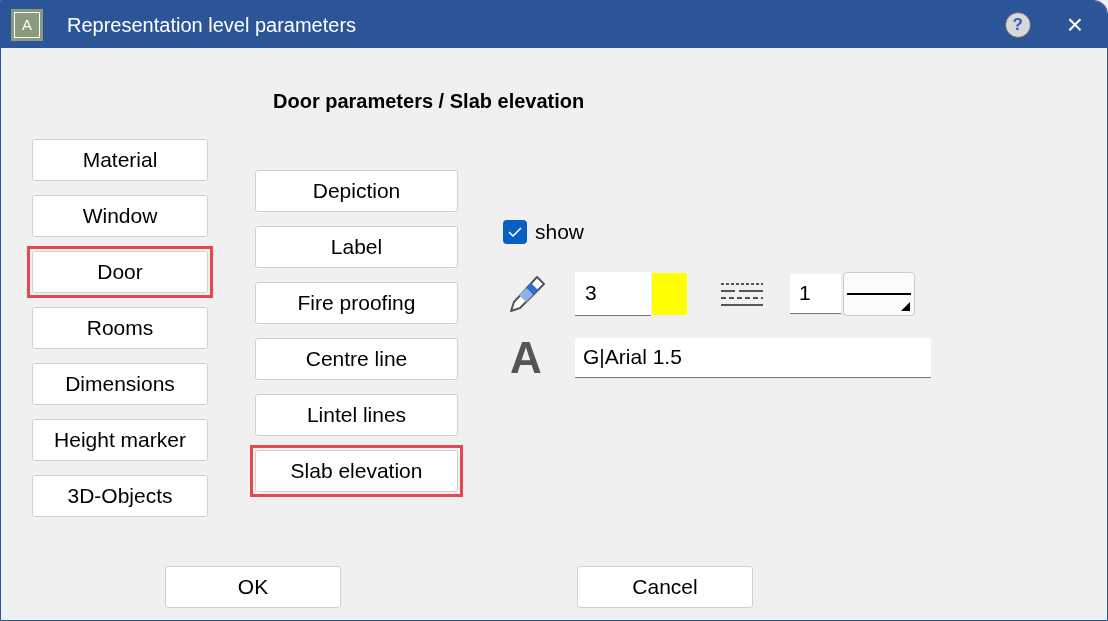  I want to click on category-button: Door, so click(120, 272).